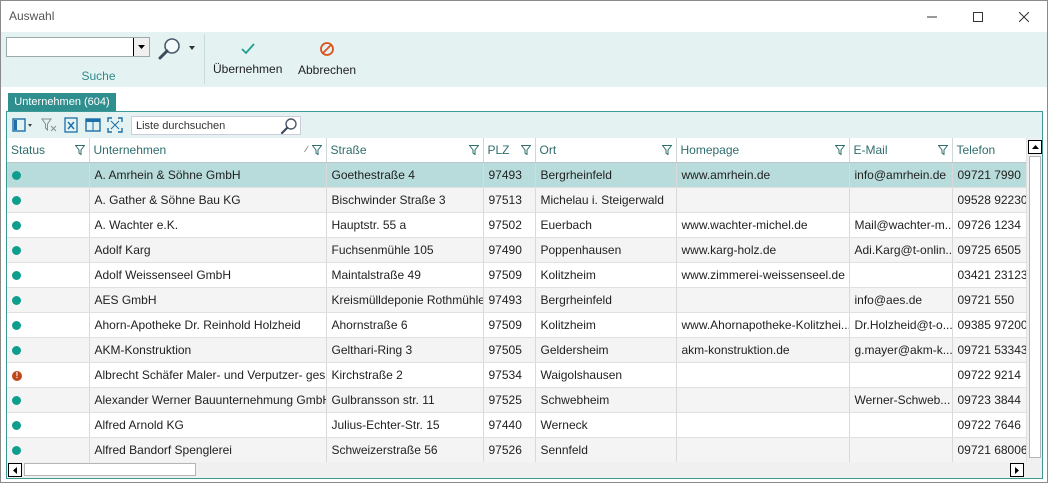 The height and width of the screenshot is (483, 1048). I want to click on search-combobox, so click(78, 47).